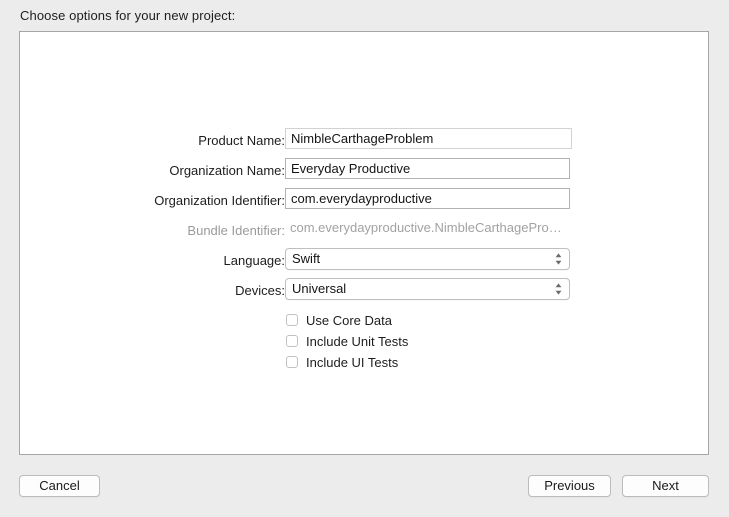 This screenshot has width=729, height=517. I want to click on label-language: Language:, so click(254, 260).